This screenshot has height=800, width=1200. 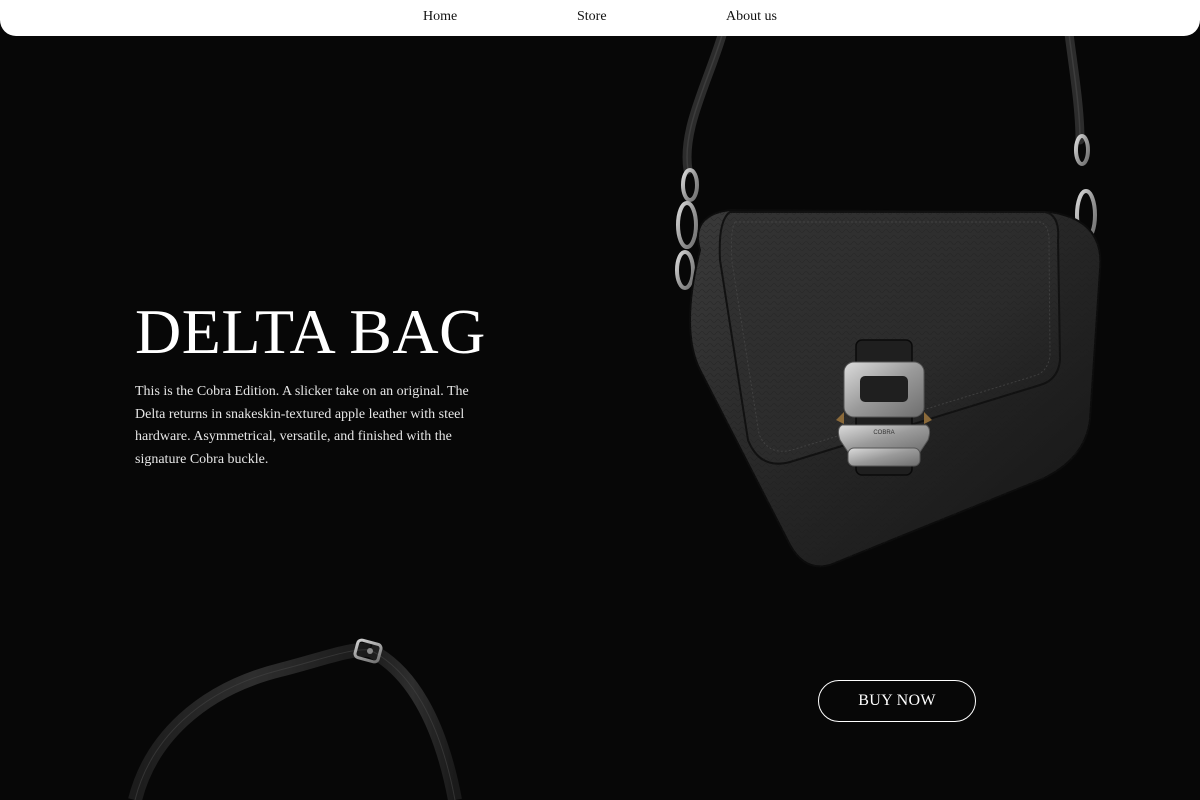 What do you see at coordinates (897, 701) in the screenshot?
I see `buy-now-button: BUY NOW` at bounding box center [897, 701].